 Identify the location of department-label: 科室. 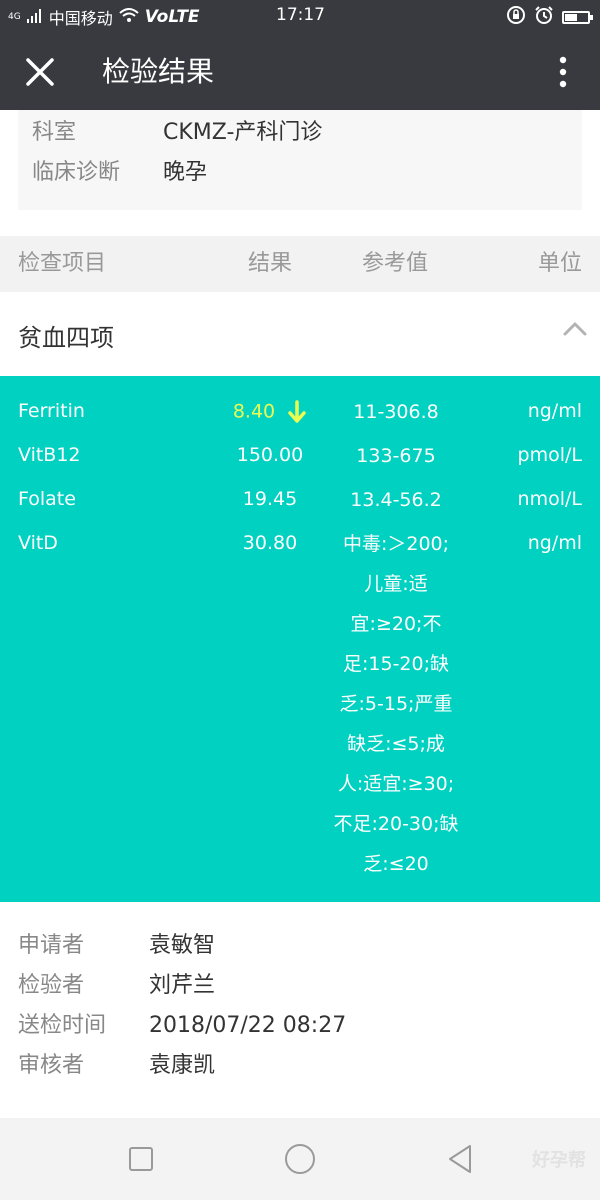
(54, 132).